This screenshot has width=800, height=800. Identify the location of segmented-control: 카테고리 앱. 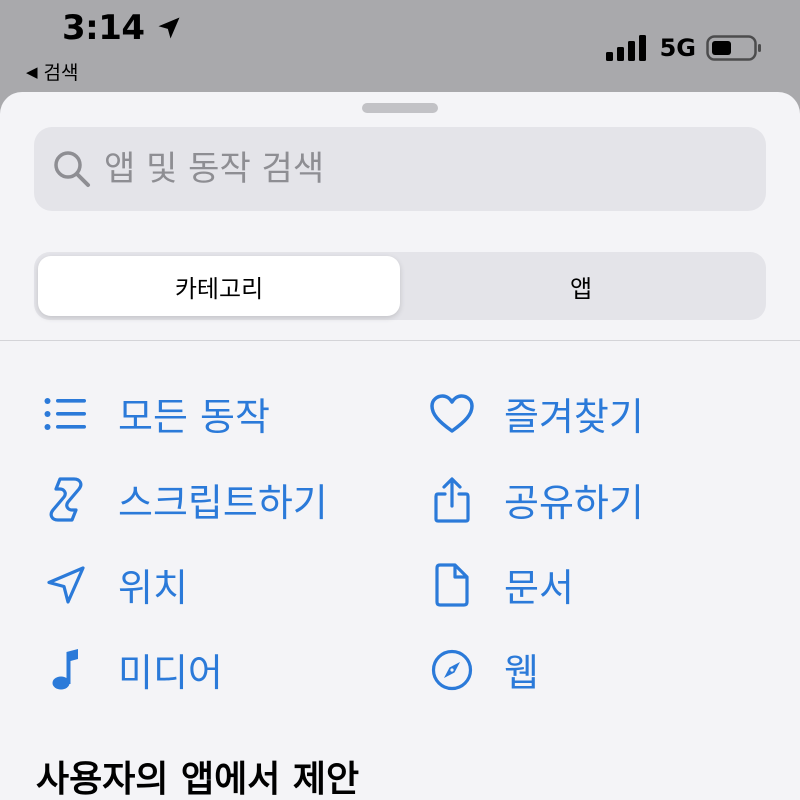
(400, 286).